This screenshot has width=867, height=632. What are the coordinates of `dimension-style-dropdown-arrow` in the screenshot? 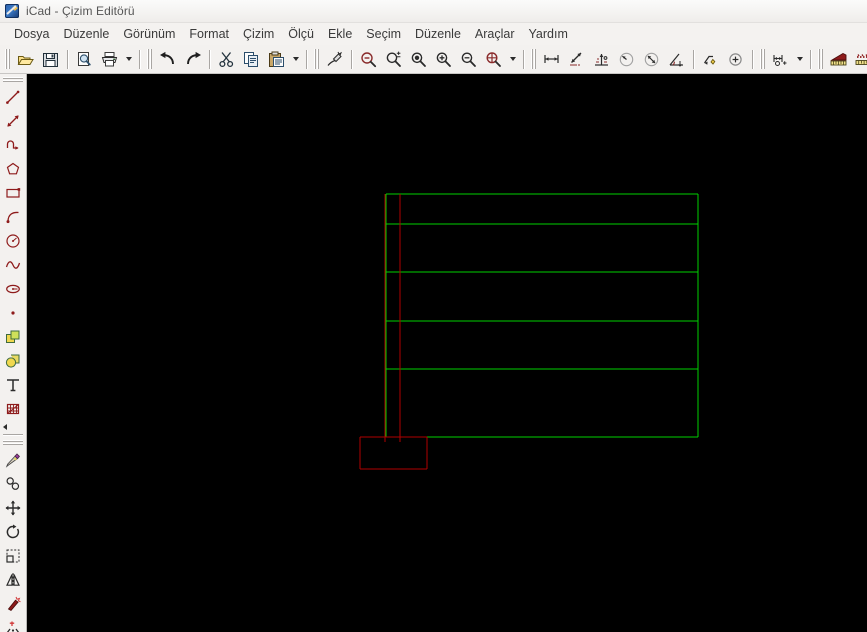 It's located at (799, 59).